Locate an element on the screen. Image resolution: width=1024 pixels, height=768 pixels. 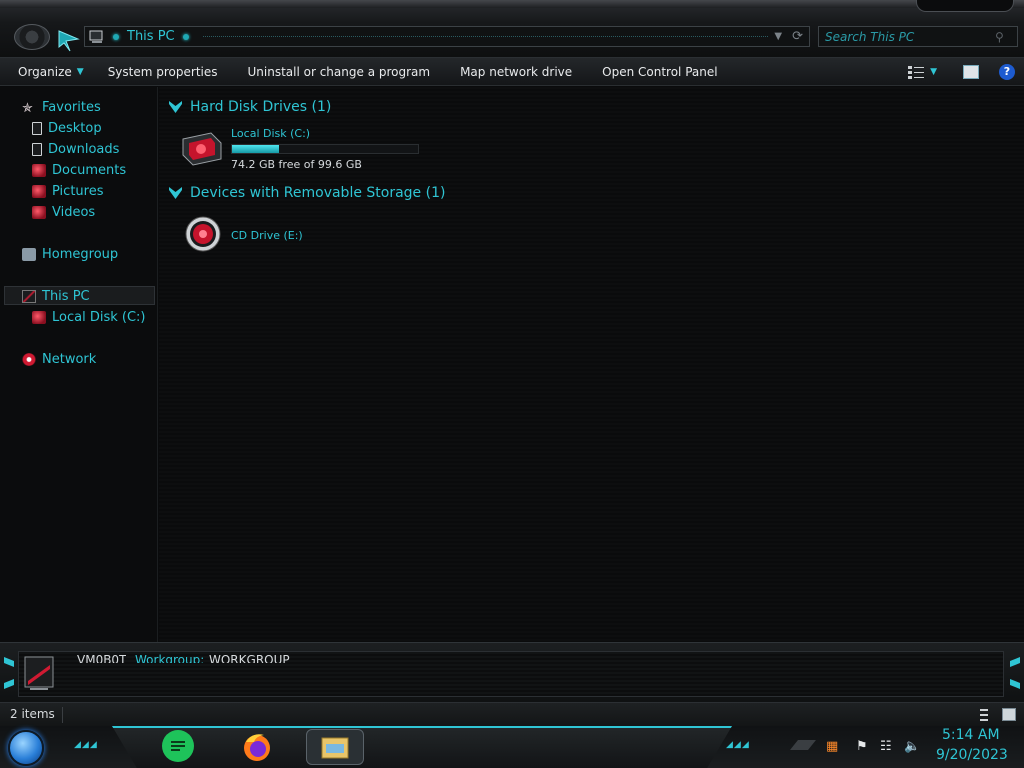
homegroup-icon is located at coordinates (29, 254).